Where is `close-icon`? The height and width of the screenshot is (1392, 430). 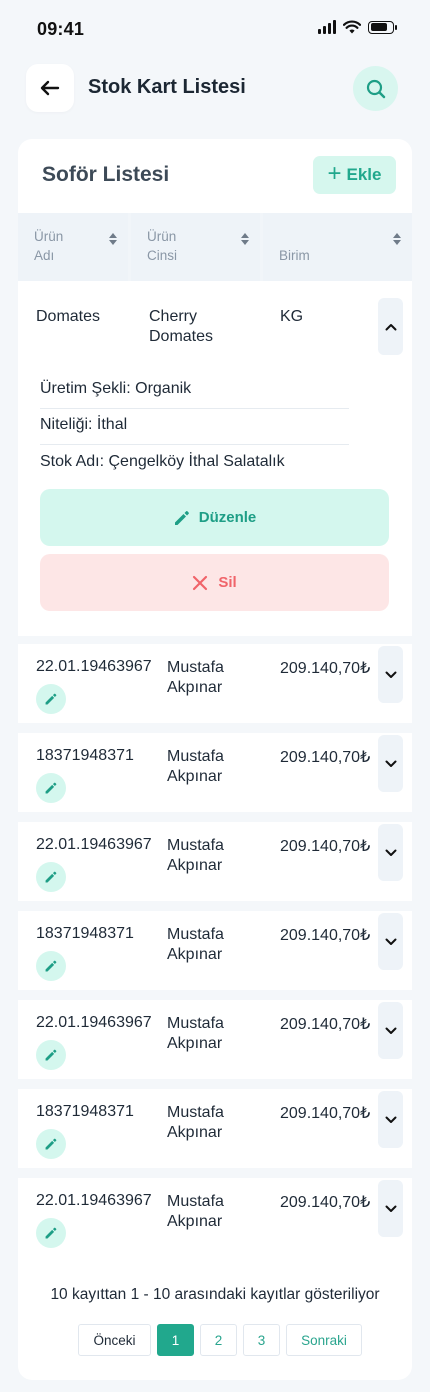 close-icon is located at coordinates (200, 582).